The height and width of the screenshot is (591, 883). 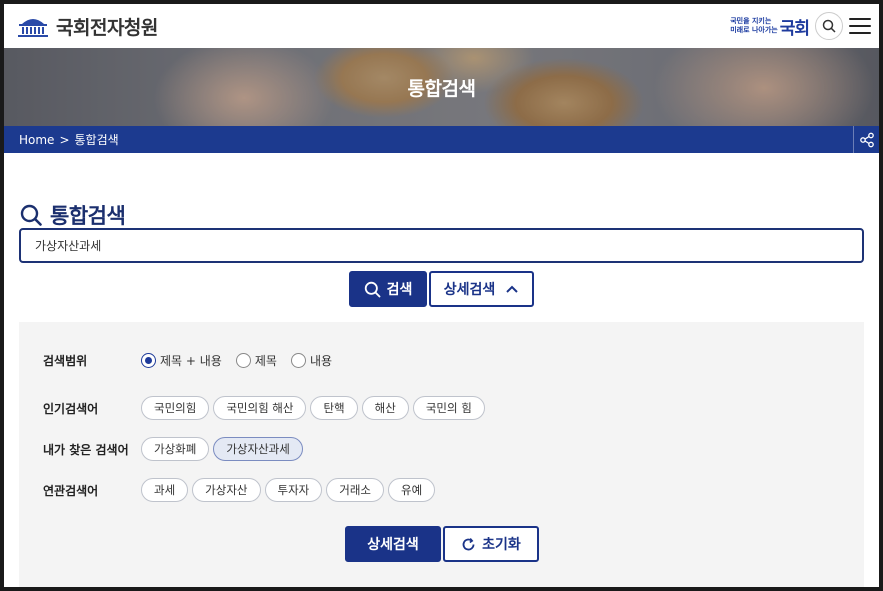 I want to click on radio-checked-icon, so click(x=148, y=360).